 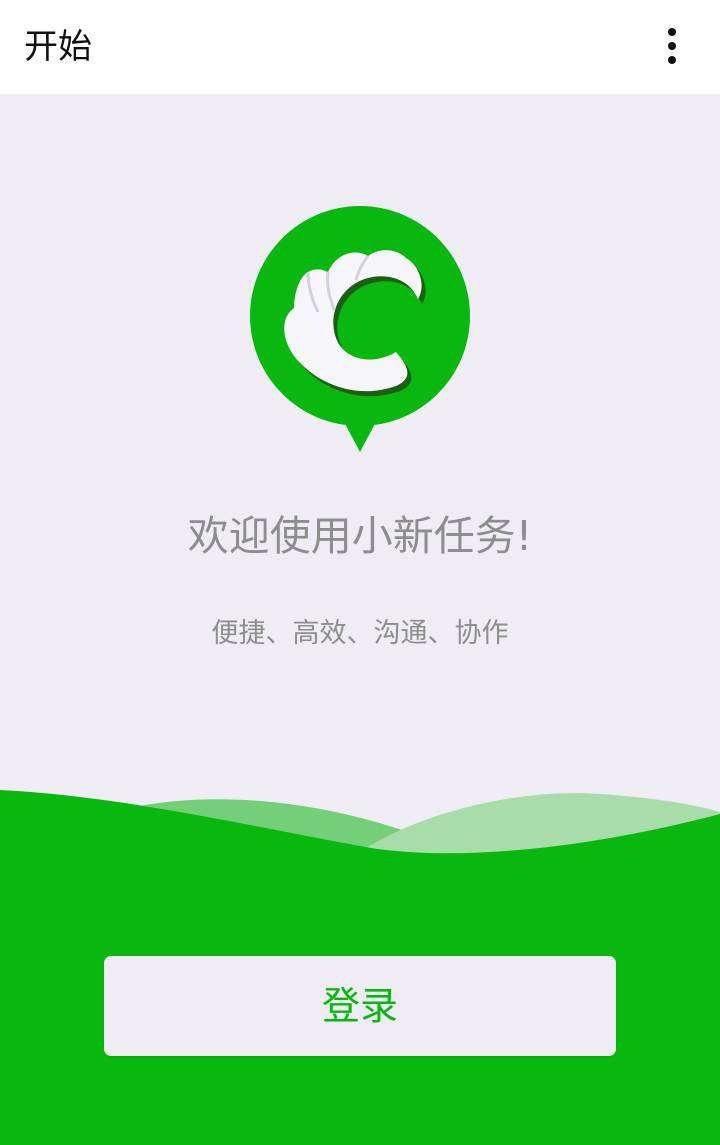 What do you see at coordinates (360, 633) in the screenshot?
I see `tagline: 便捷、高效、沟通、协作` at bounding box center [360, 633].